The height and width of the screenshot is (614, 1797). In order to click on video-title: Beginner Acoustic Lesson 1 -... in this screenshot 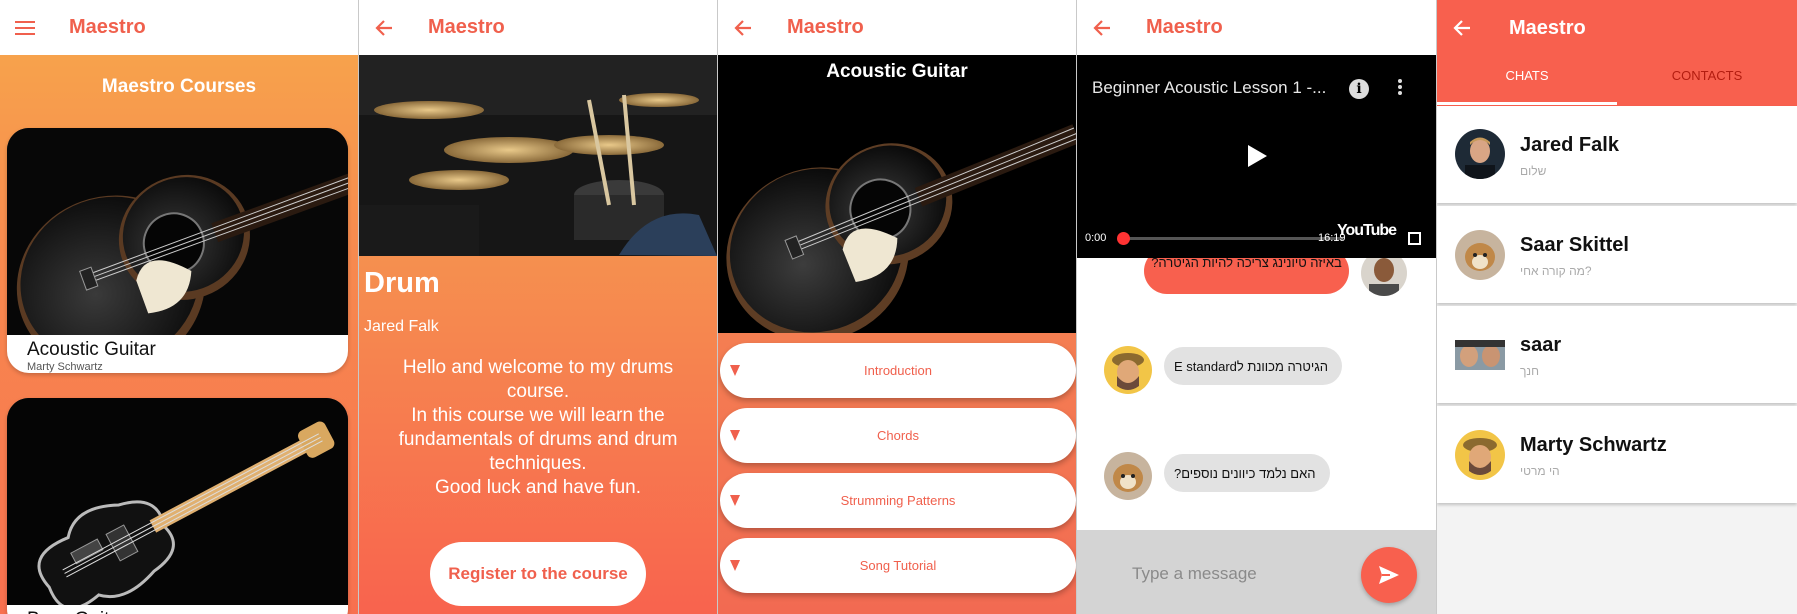, I will do `click(1209, 87)`.